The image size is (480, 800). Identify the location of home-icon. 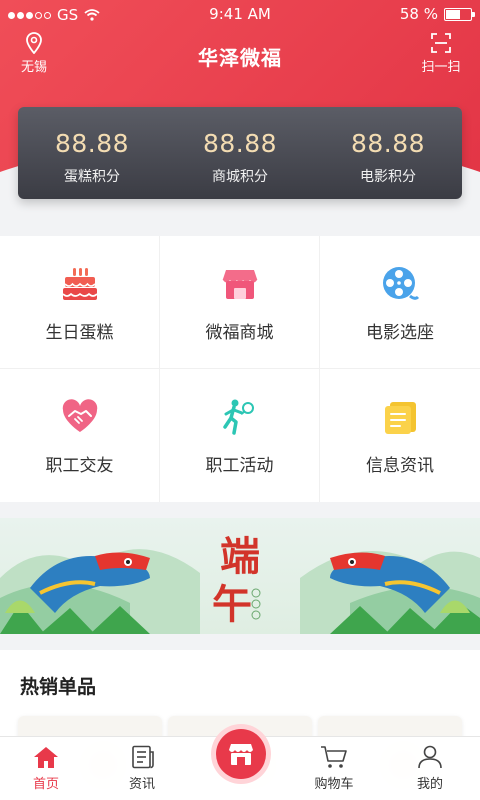
(46, 757).